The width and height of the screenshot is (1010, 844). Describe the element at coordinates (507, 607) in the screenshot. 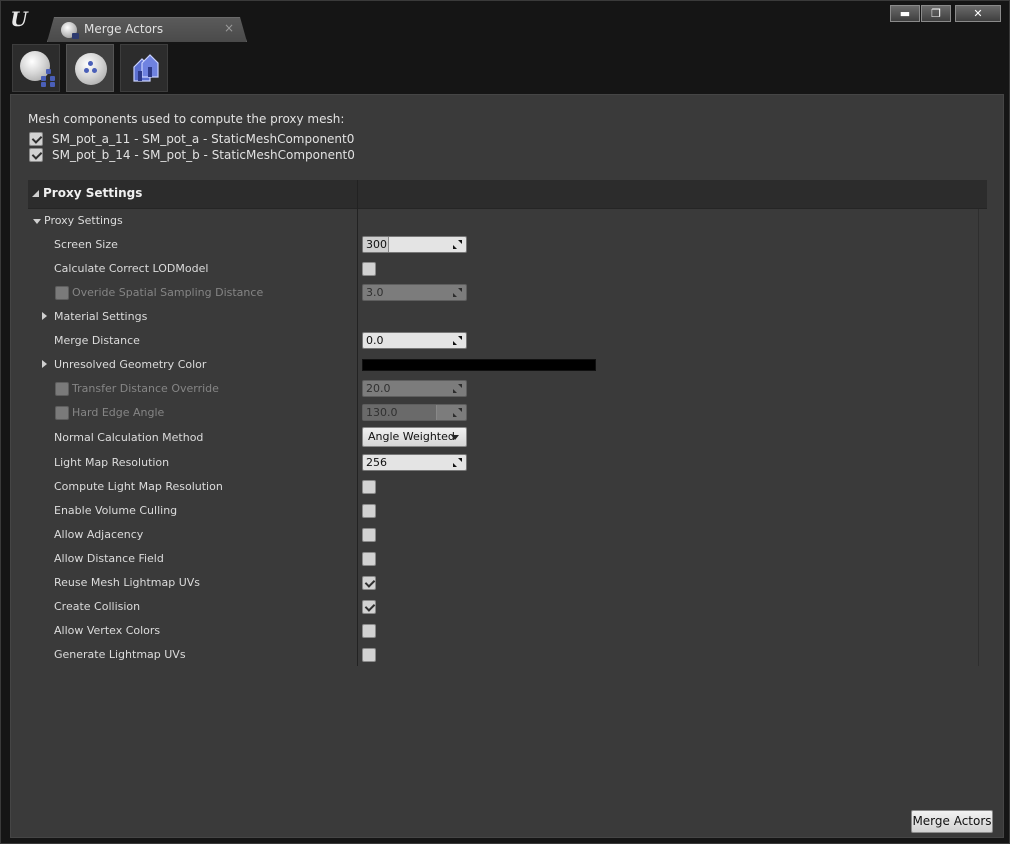

I see `row-create-collision: Create Collision` at that location.